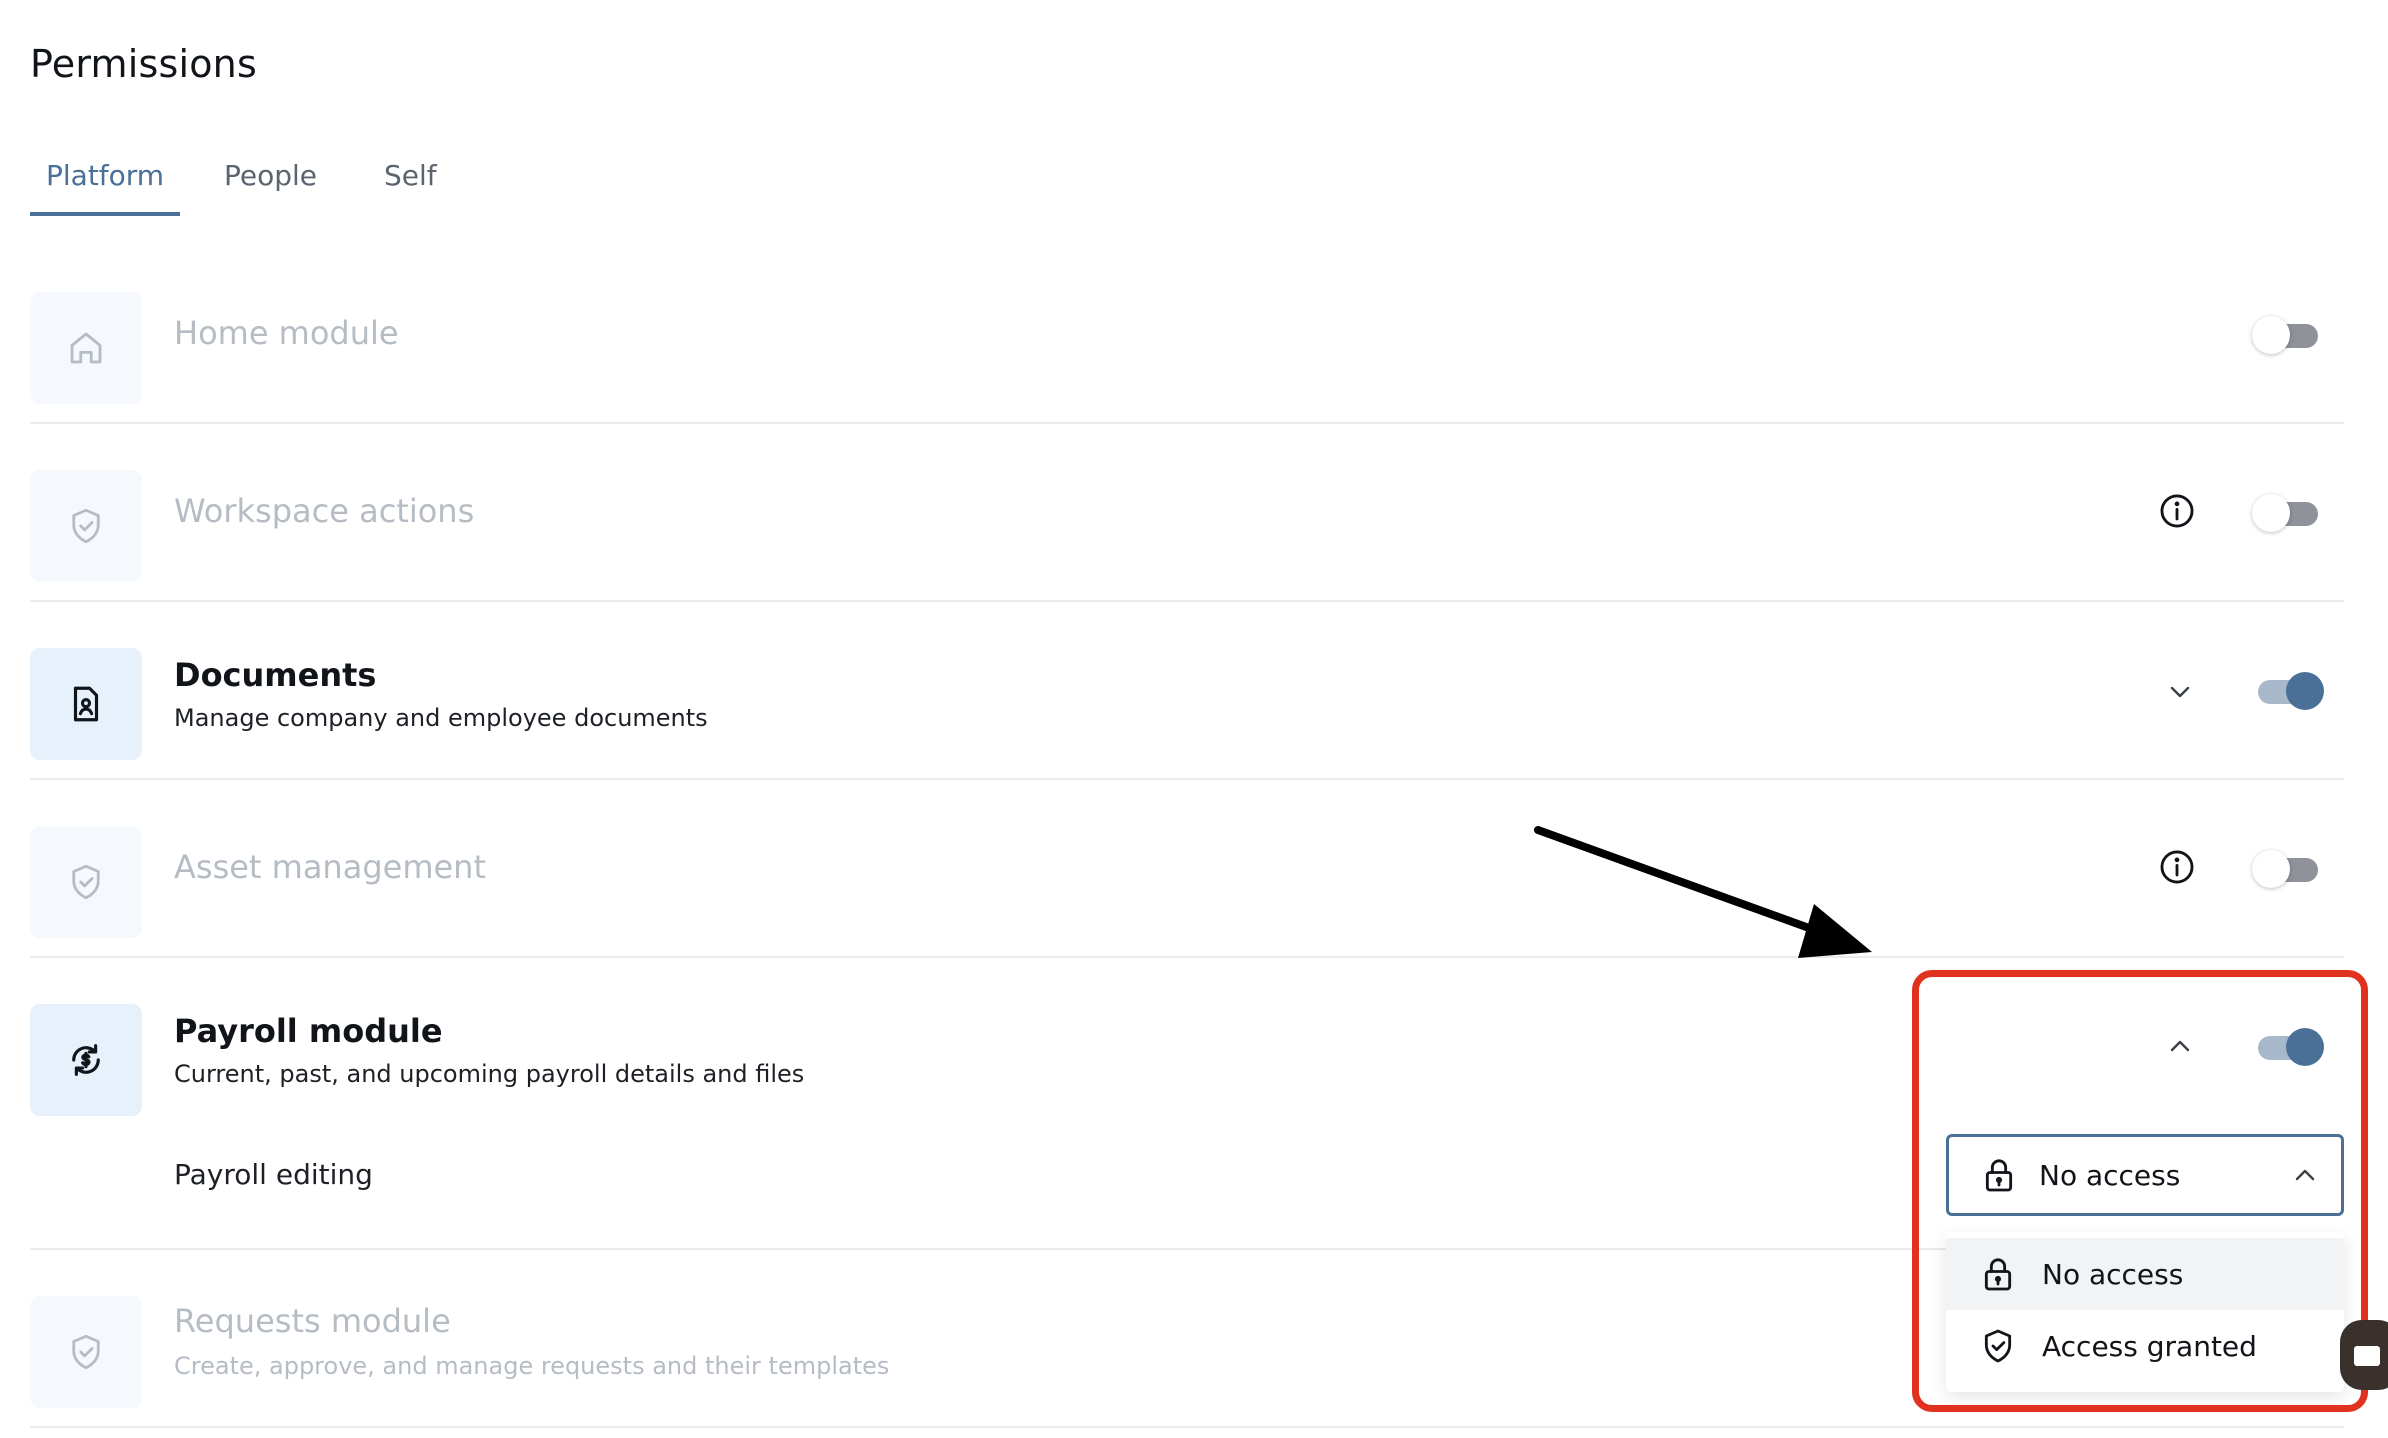  What do you see at coordinates (143, 64) in the screenshot?
I see `page-title: Permissions` at bounding box center [143, 64].